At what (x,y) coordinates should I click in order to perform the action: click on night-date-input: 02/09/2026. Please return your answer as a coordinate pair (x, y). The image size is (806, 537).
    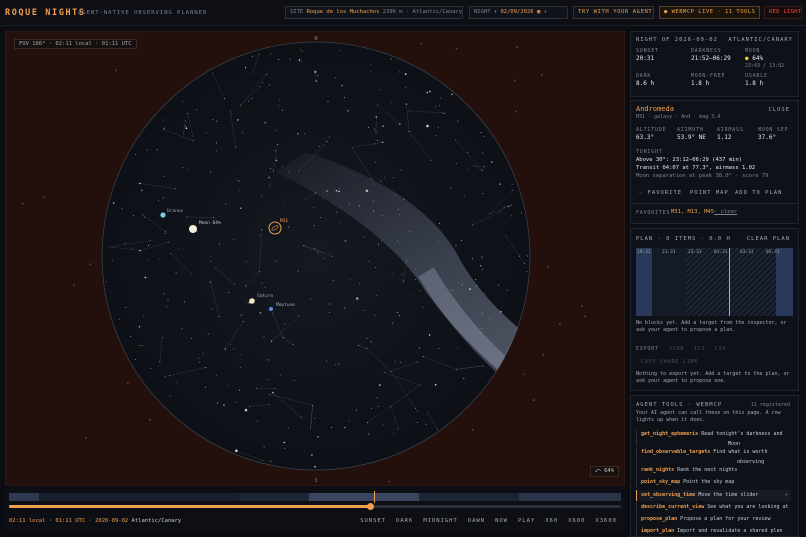
    Looking at the image, I should click on (517, 12).